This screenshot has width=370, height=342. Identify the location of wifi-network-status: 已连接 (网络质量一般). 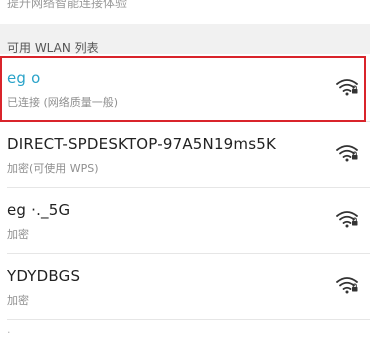
(63, 102).